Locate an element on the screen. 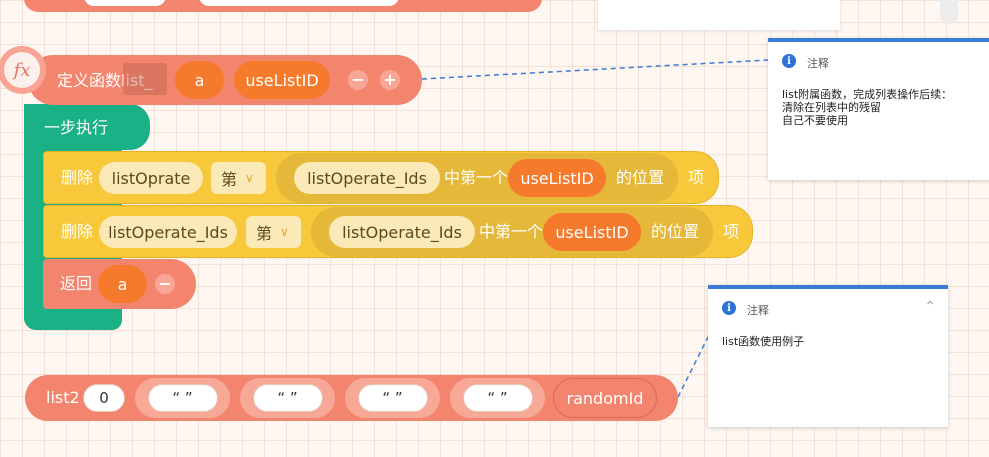 Image resolution: width=989 pixels, height=457 pixels. position-label-1: 的位置 is located at coordinates (640, 177).